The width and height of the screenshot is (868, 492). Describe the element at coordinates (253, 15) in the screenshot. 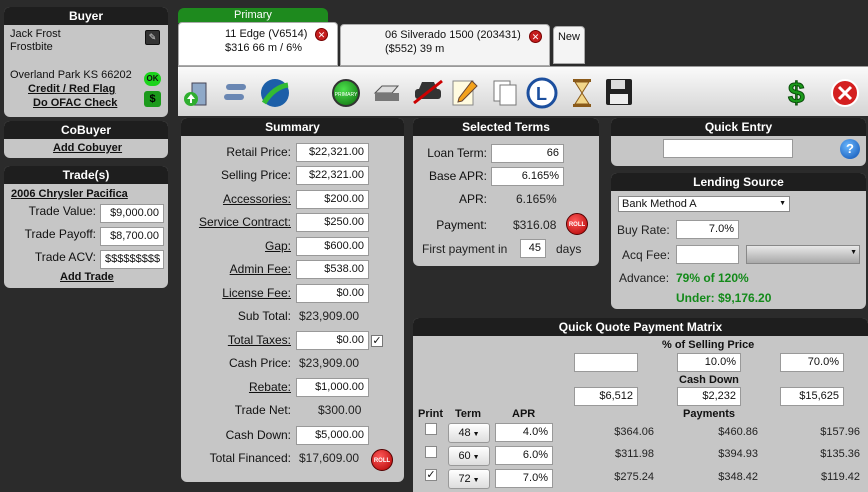

I see `tab-primary-header: Primary` at that location.